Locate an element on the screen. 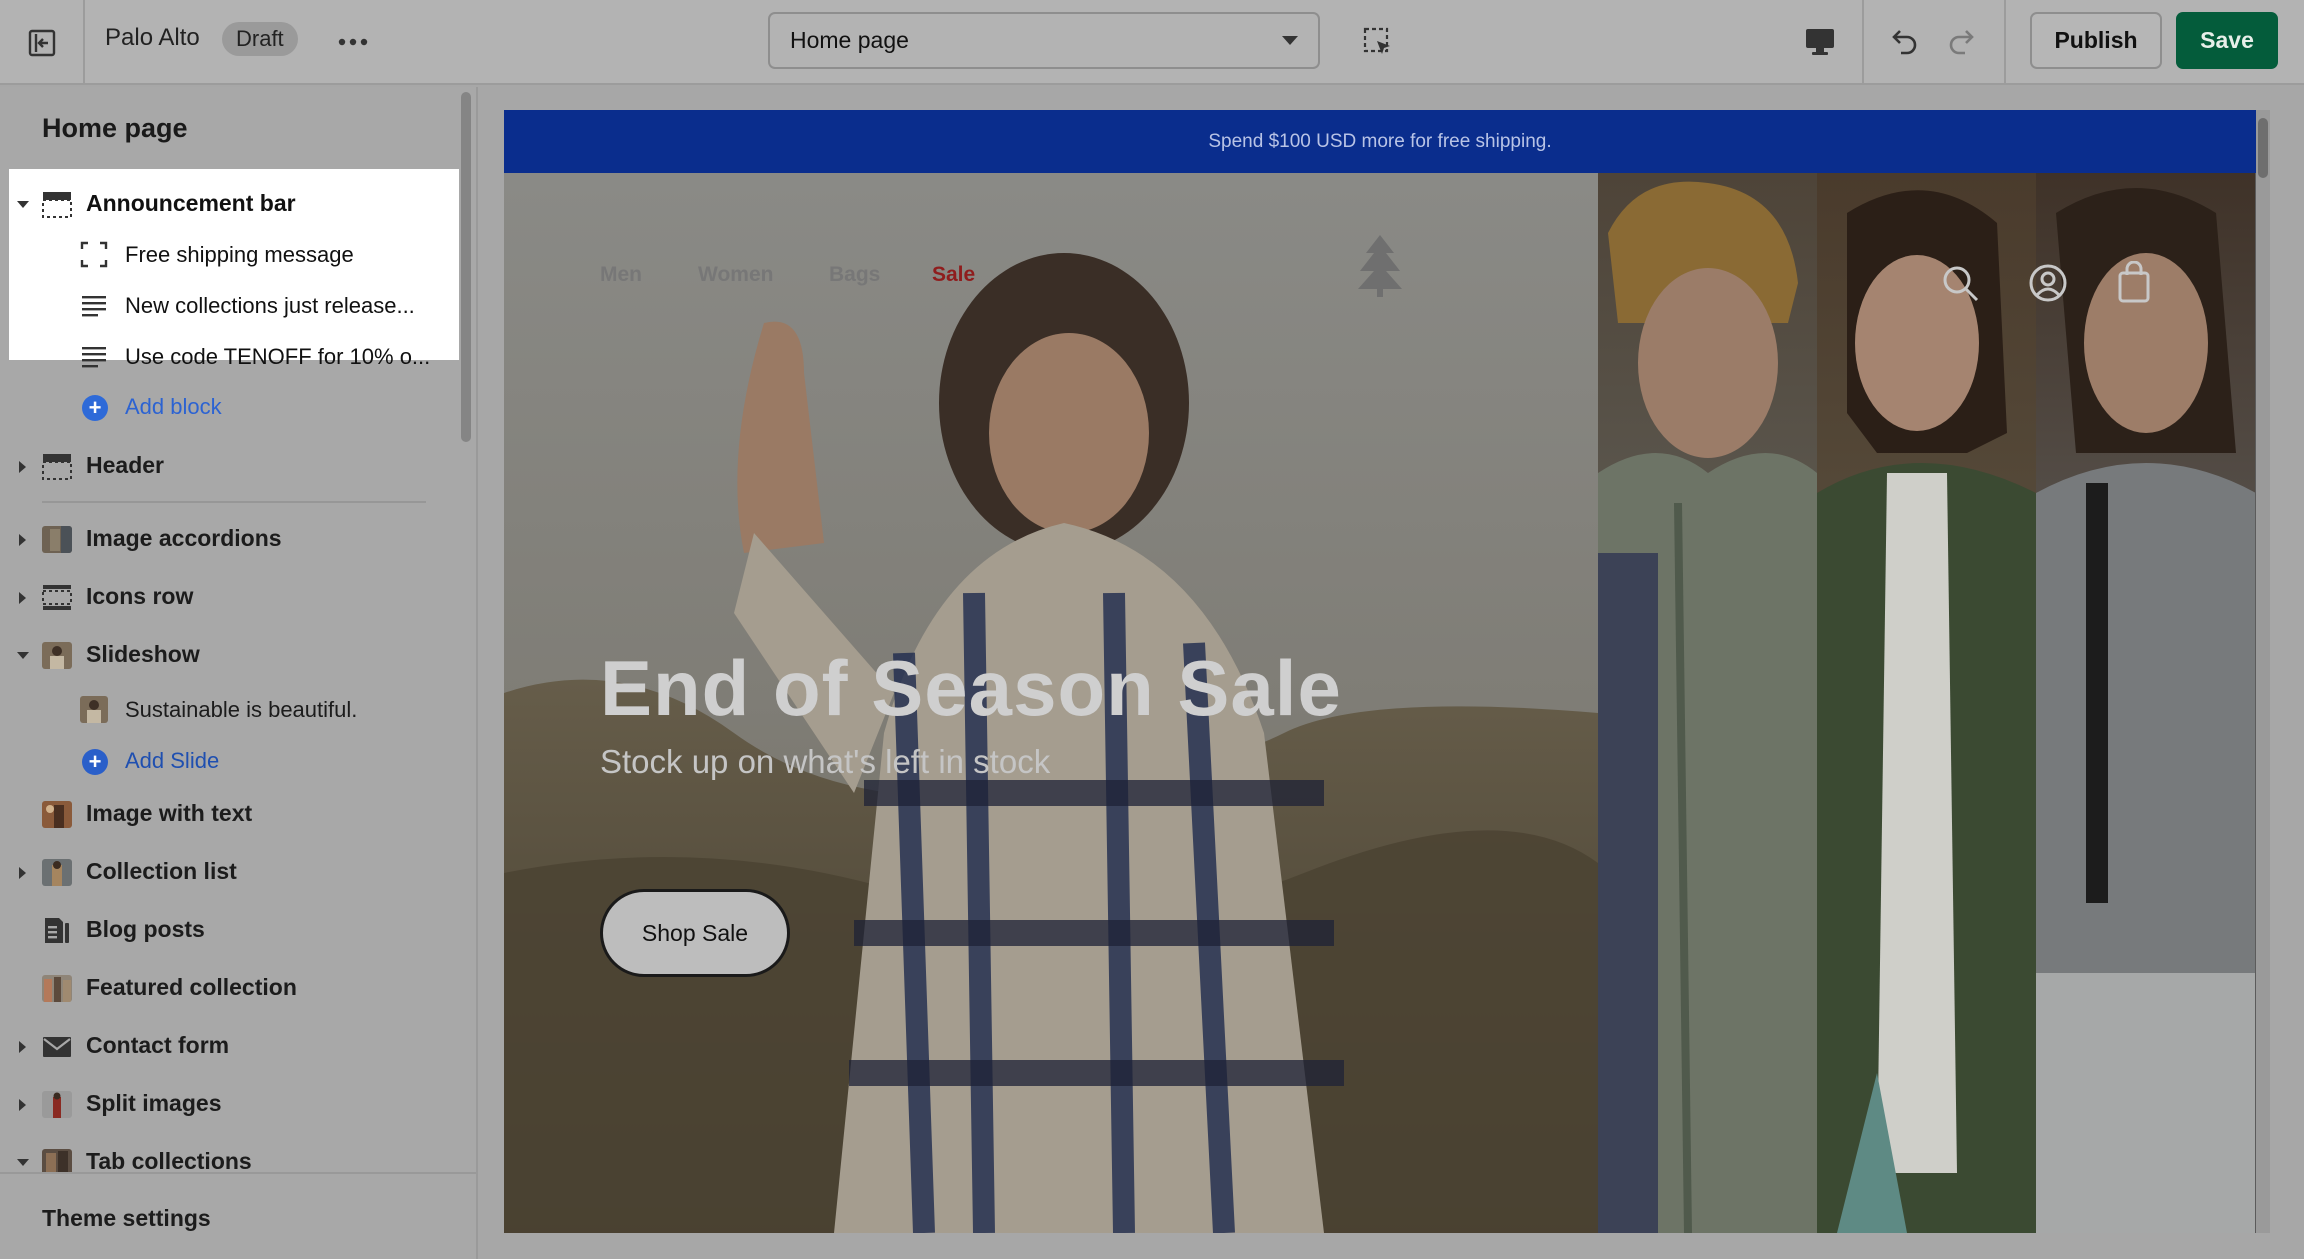 The image size is (2304, 1259). page-selector-value: Home page is located at coordinates (849, 40).